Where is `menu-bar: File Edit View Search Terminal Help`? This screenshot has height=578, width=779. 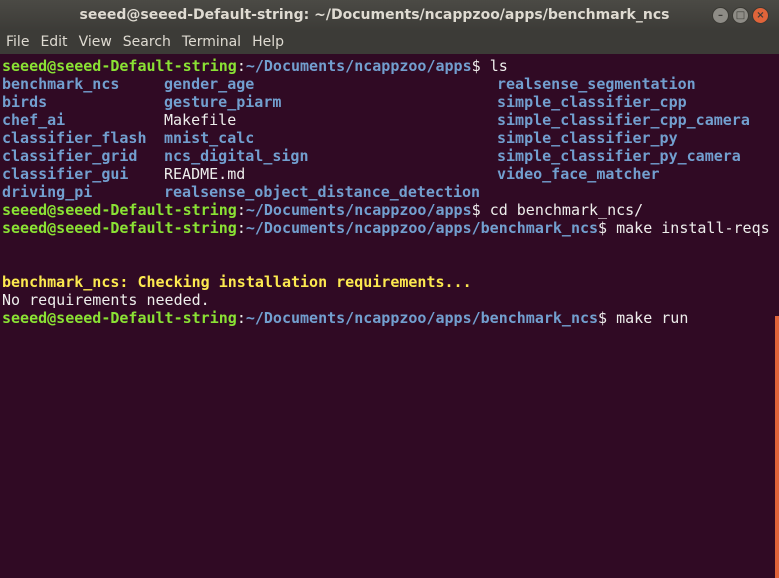 menu-bar: File Edit View Search Terminal Help is located at coordinates (389, 42).